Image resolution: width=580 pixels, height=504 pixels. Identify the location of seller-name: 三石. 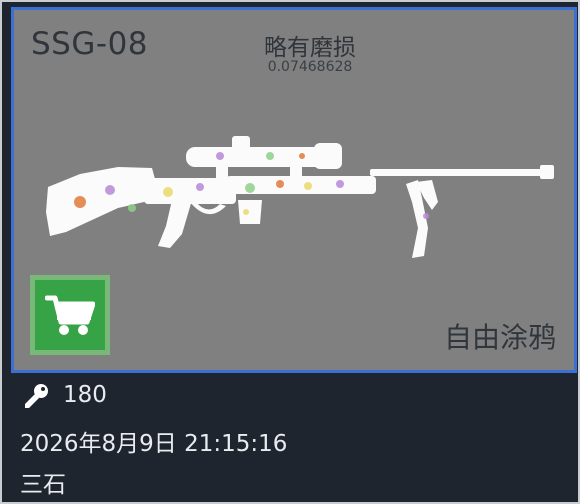
(43, 485).